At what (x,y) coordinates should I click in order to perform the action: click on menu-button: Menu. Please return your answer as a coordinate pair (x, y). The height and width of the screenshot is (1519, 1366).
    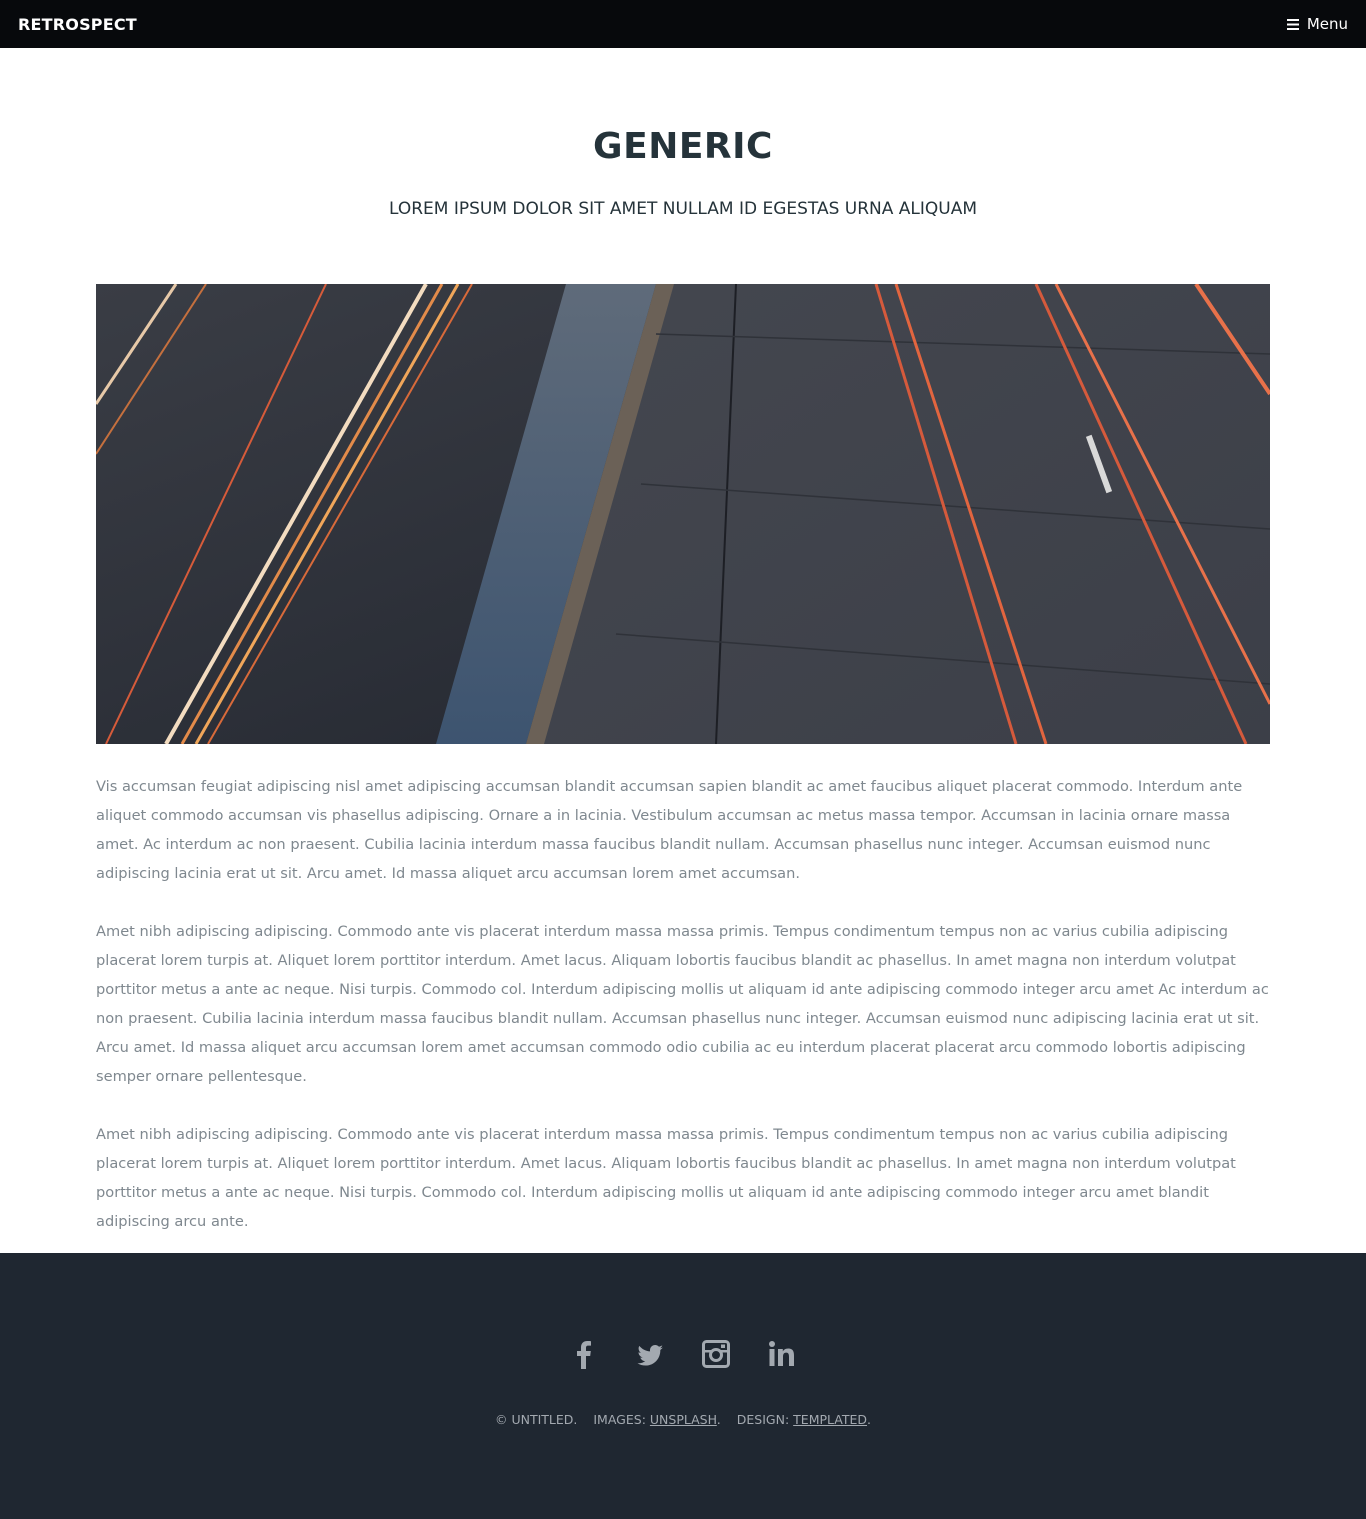
    Looking at the image, I should click on (1317, 24).